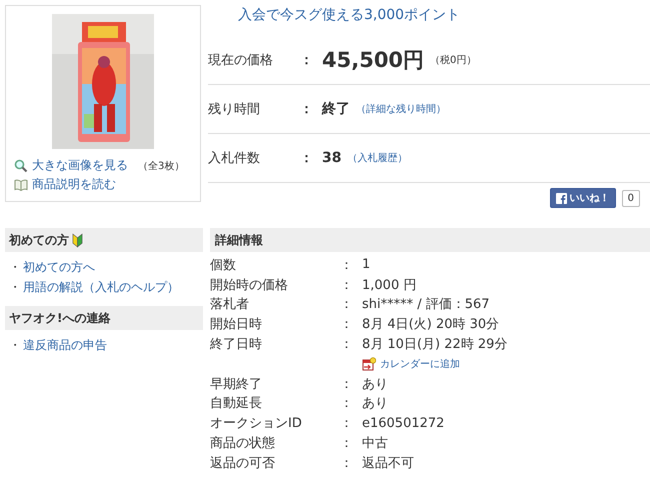 Image resolution: width=650 pixels, height=485 pixels. What do you see at coordinates (420, 363) in the screenshot?
I see `calendar-link: カレンダーに追加` at bounding box center [420, 363].